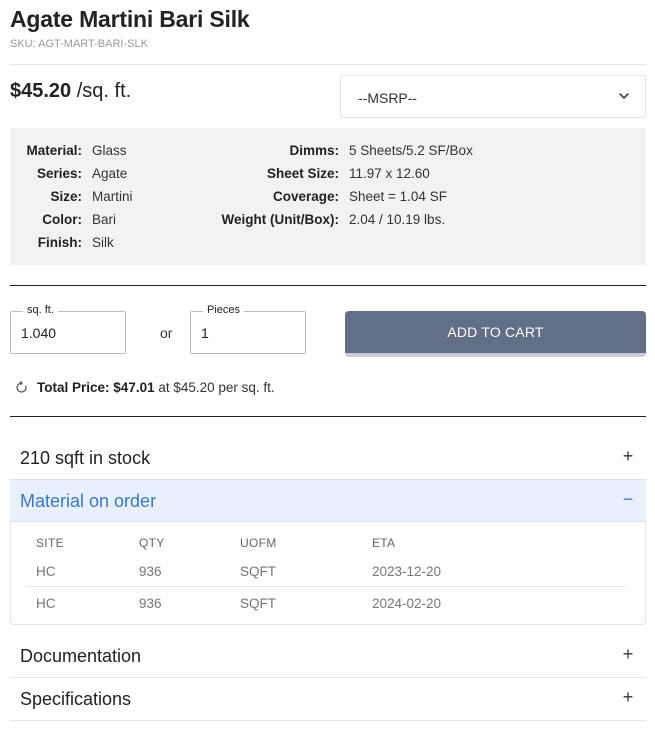  What do you see at coordinates (104, 91) in the screenshot?
I see `price-unit: /sq. ft.` at bounding box center [104, 91].